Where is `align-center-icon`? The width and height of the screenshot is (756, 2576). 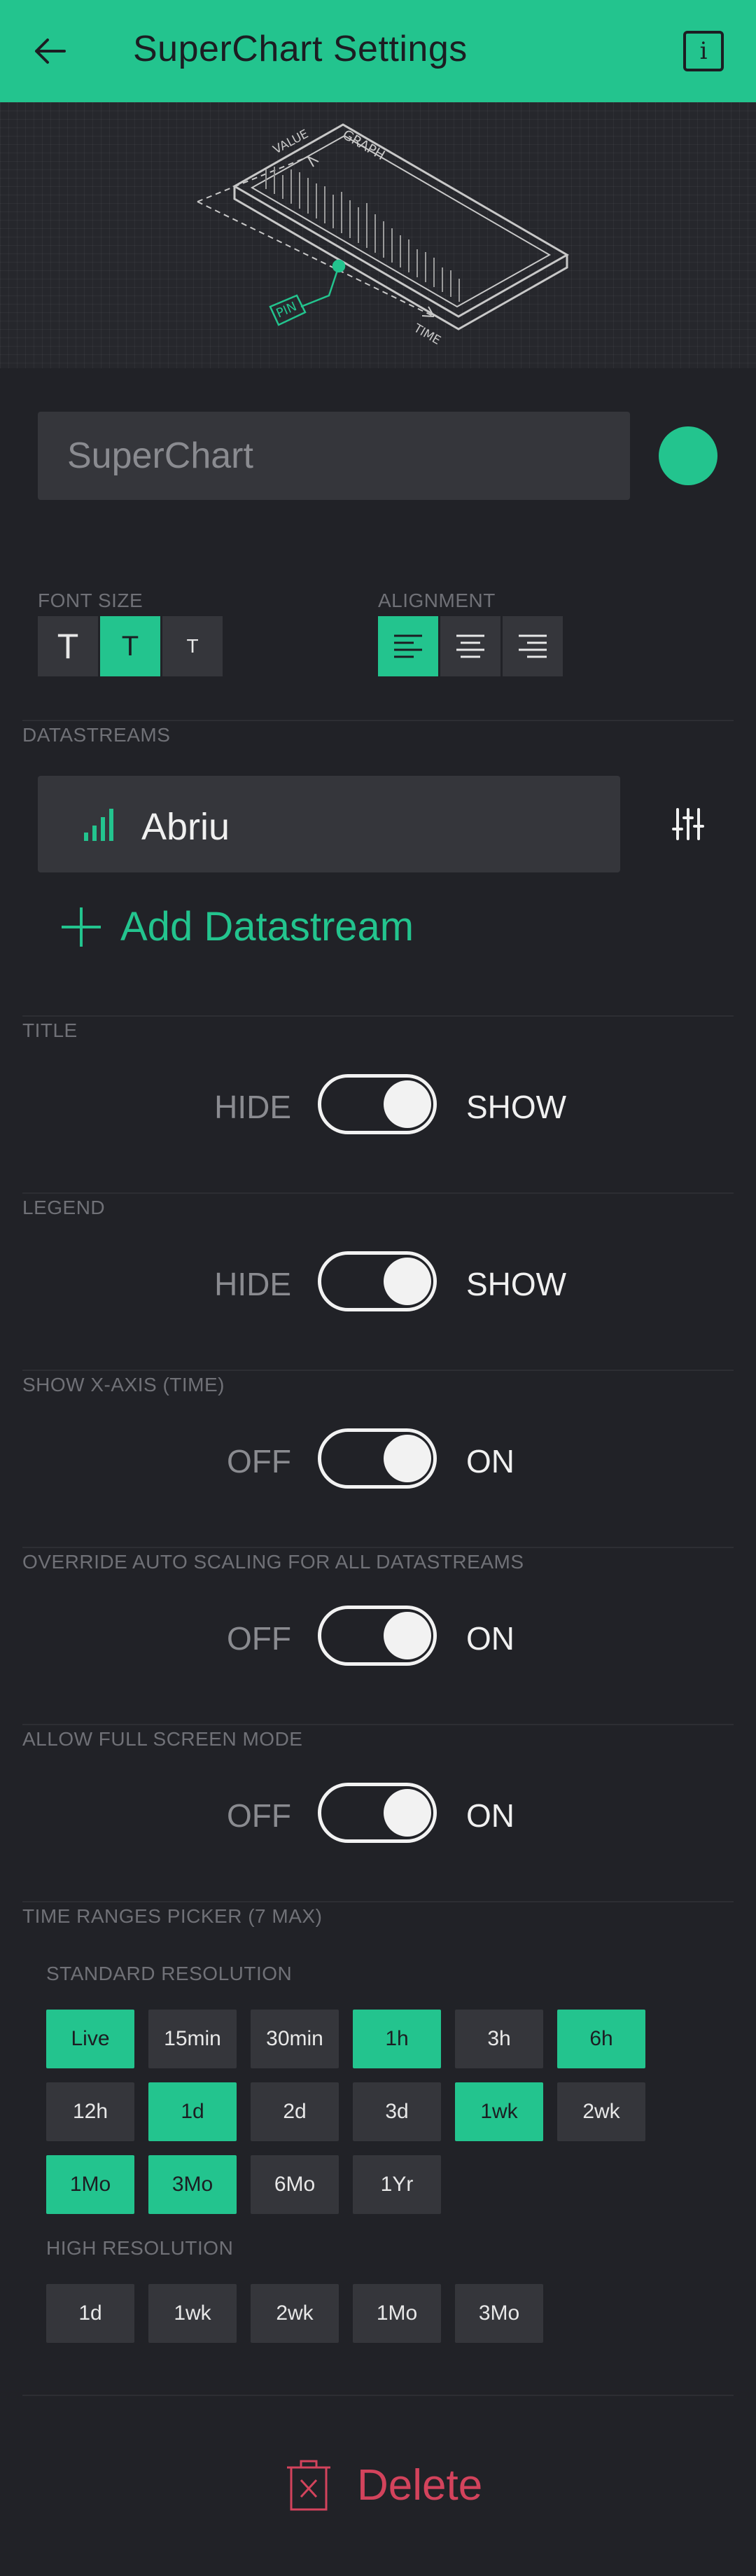
align-center-icon is located at coordinates (470, 646).